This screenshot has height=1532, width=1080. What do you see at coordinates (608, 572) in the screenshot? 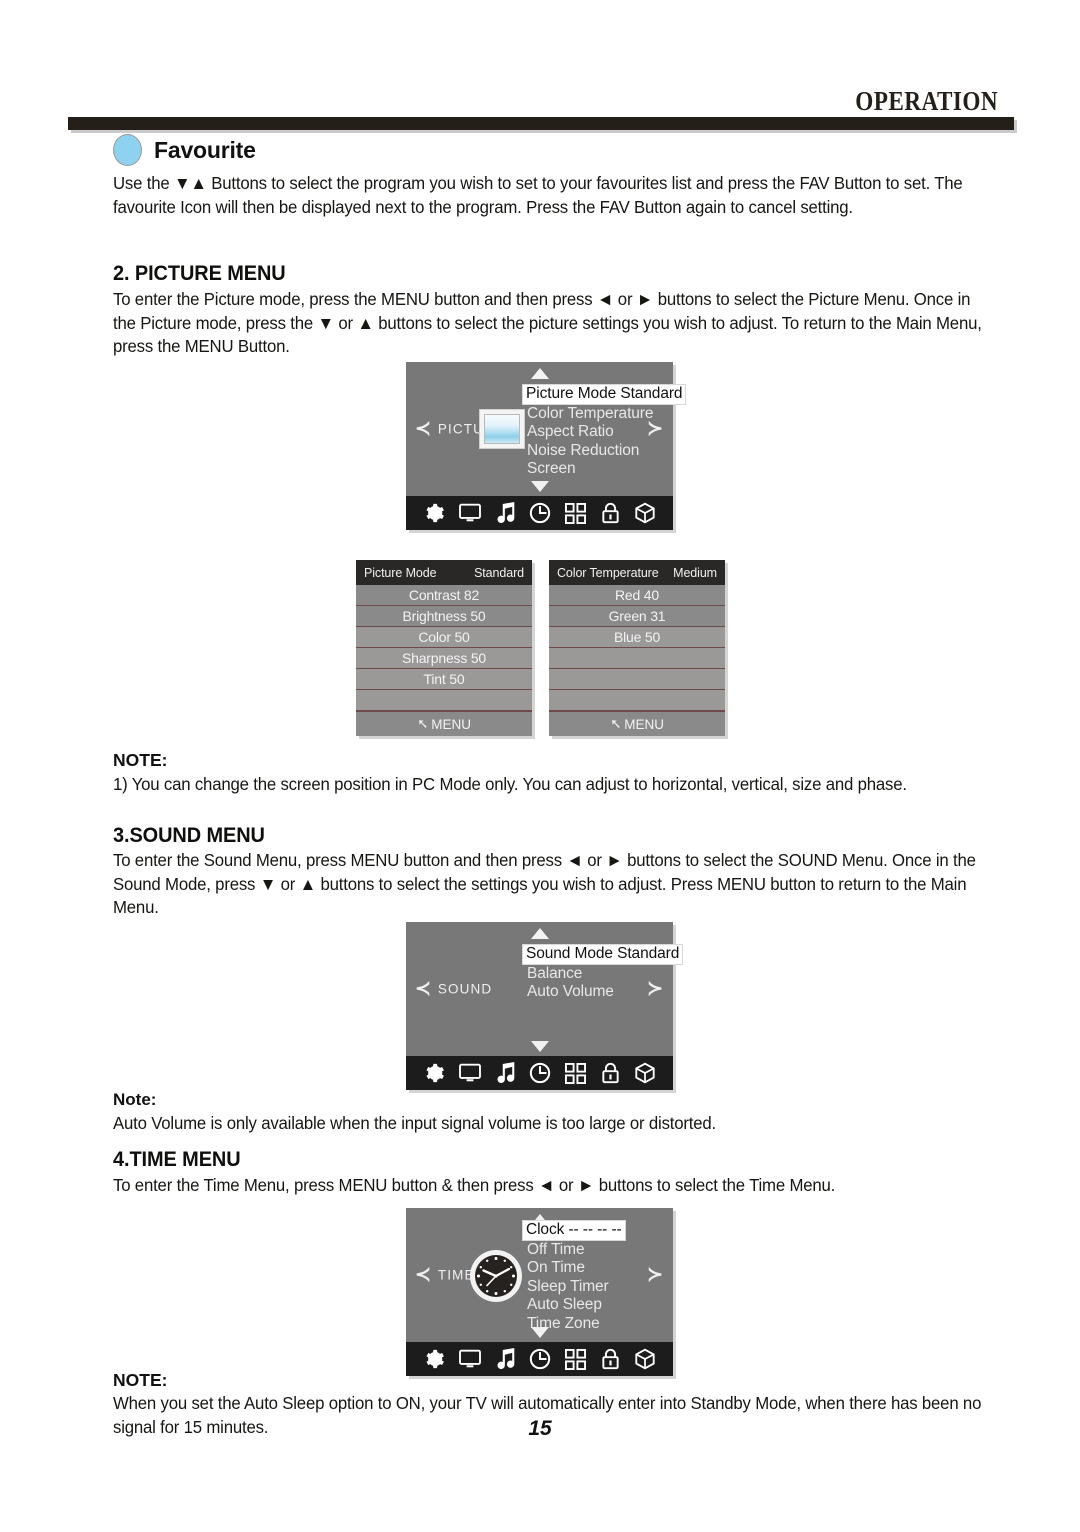
I see `submenu-title: Color Temperature` at bounding box center [608, 572].